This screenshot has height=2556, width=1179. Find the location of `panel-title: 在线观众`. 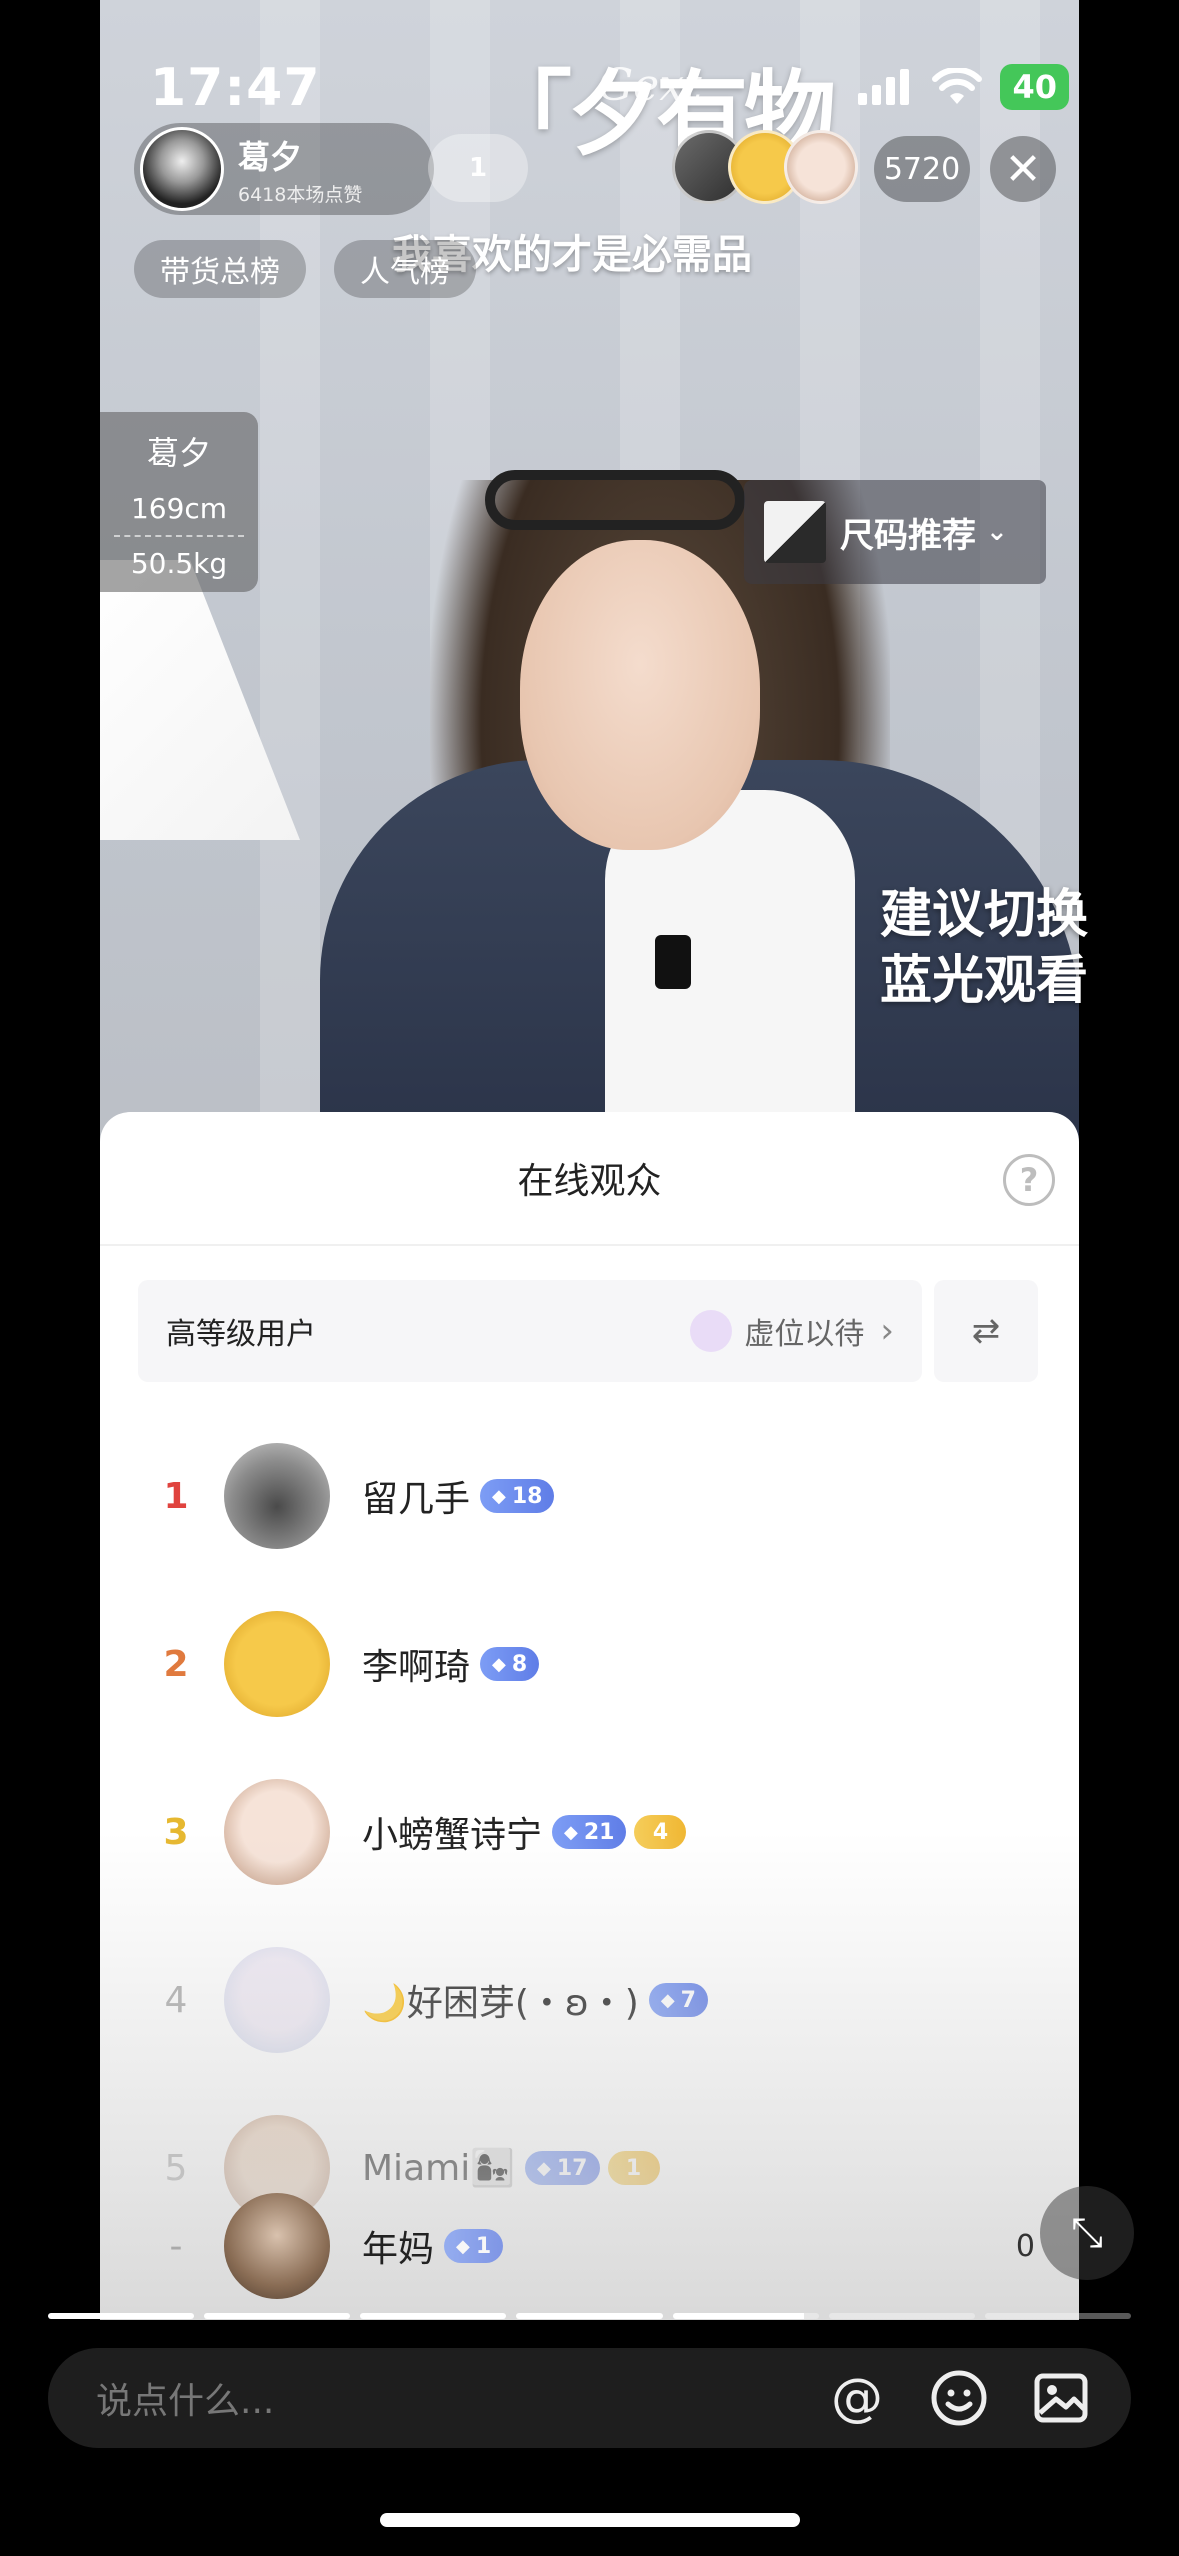

panel-title: 在线观众 is located at coordinates (589, 1181).